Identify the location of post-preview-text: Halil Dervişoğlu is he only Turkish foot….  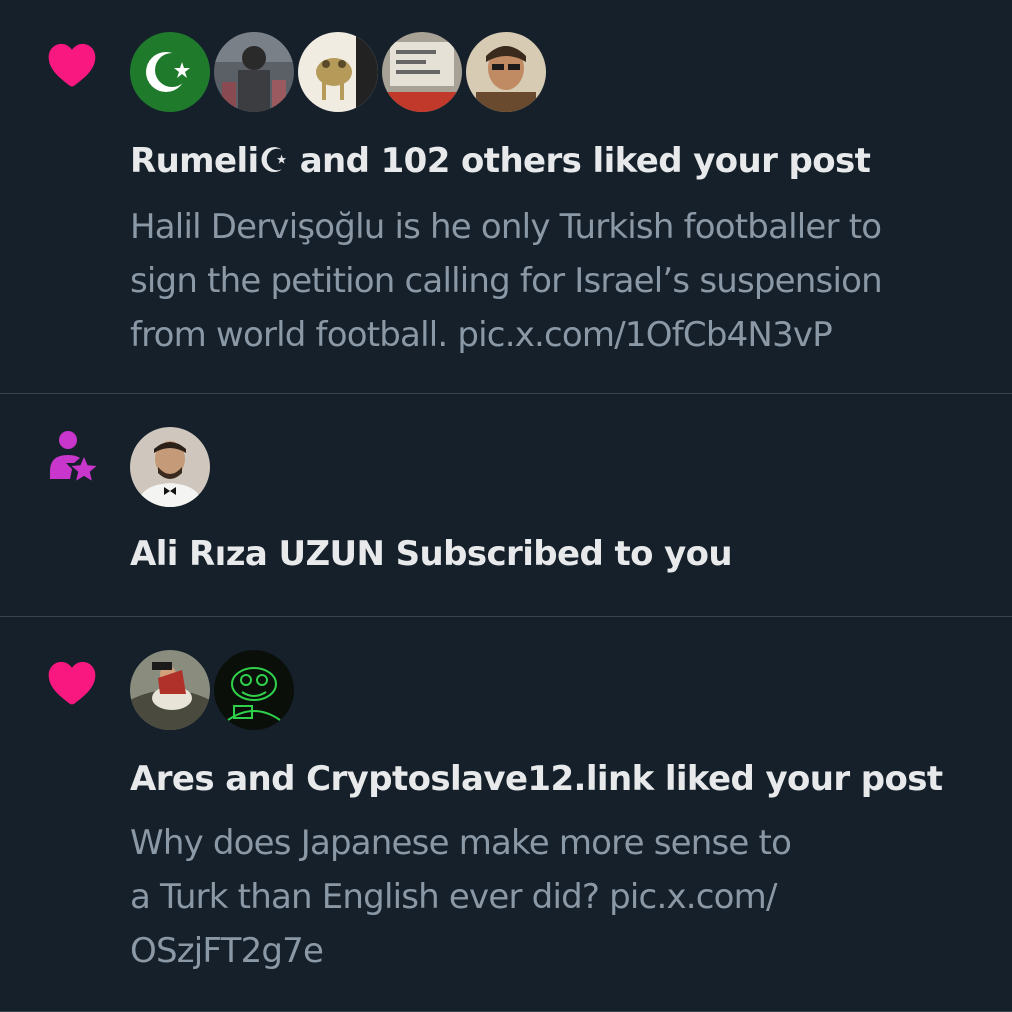
(570, 281).